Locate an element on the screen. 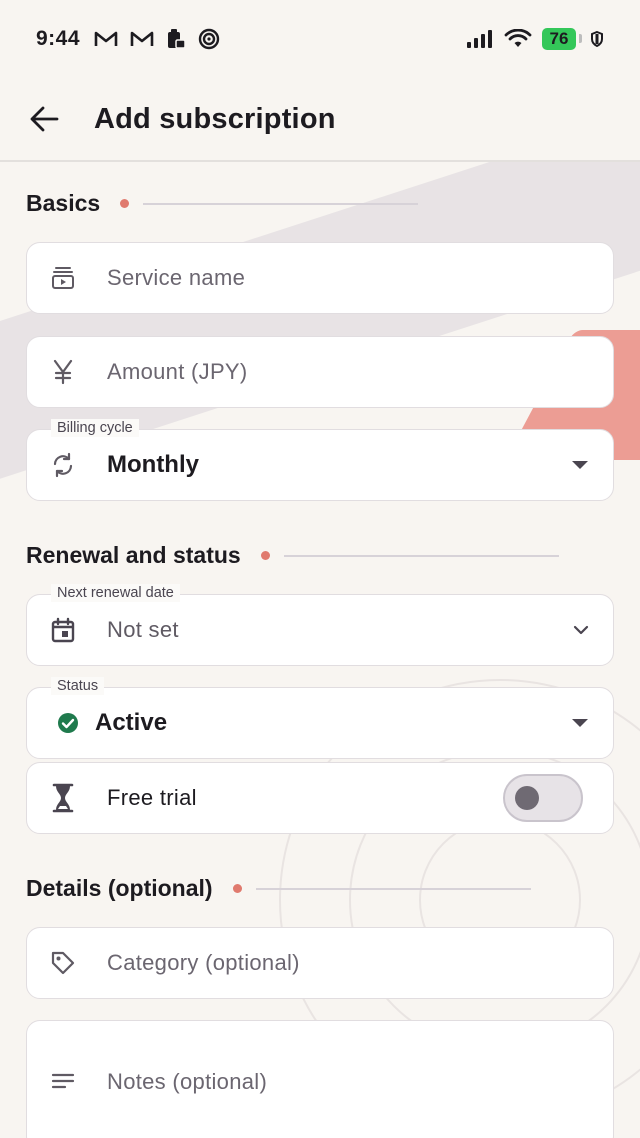 Image resolution: width=640 pixels, height=1138 pixels. page-title: Add subscription is located at coordinates (215, 118).